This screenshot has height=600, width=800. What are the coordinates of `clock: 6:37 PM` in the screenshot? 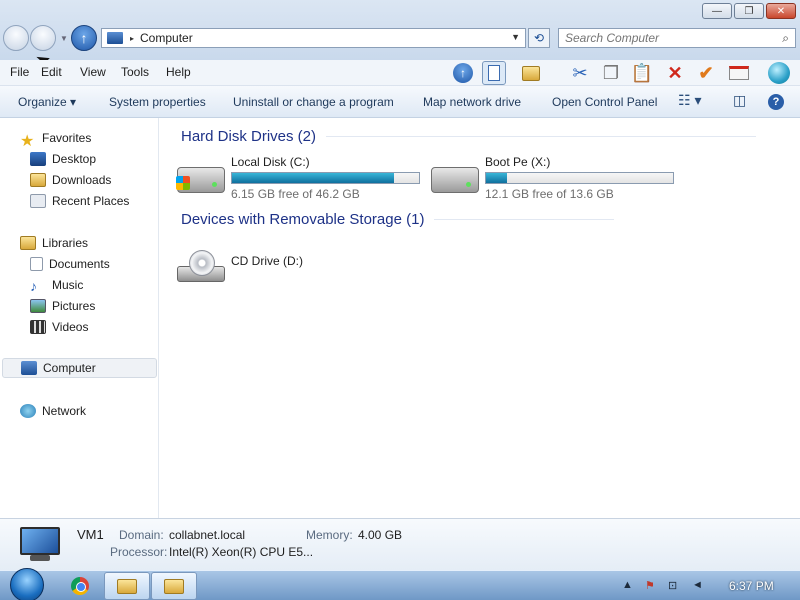 It's located at (751, 586).